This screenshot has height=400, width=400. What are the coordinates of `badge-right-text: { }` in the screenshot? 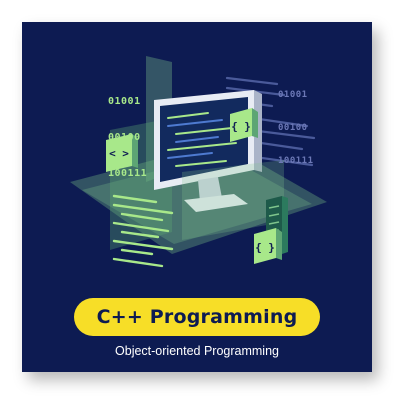 It's located at (241, 126).